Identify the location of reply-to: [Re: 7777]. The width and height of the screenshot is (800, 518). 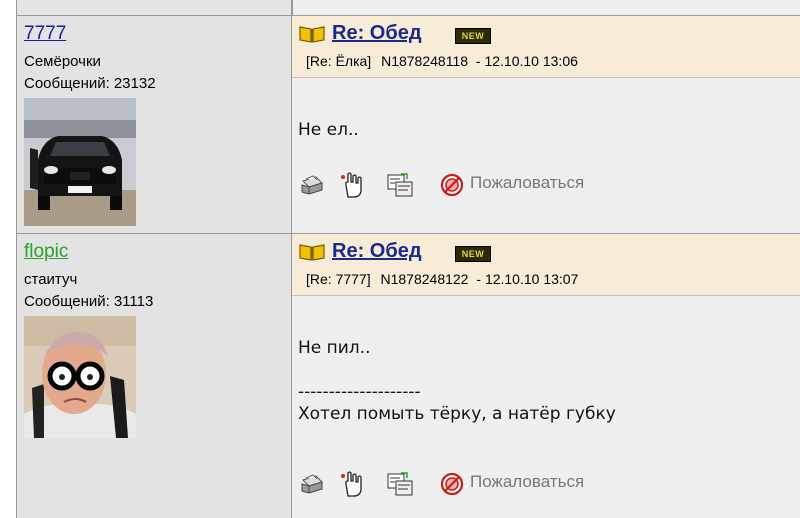
(338, 279).